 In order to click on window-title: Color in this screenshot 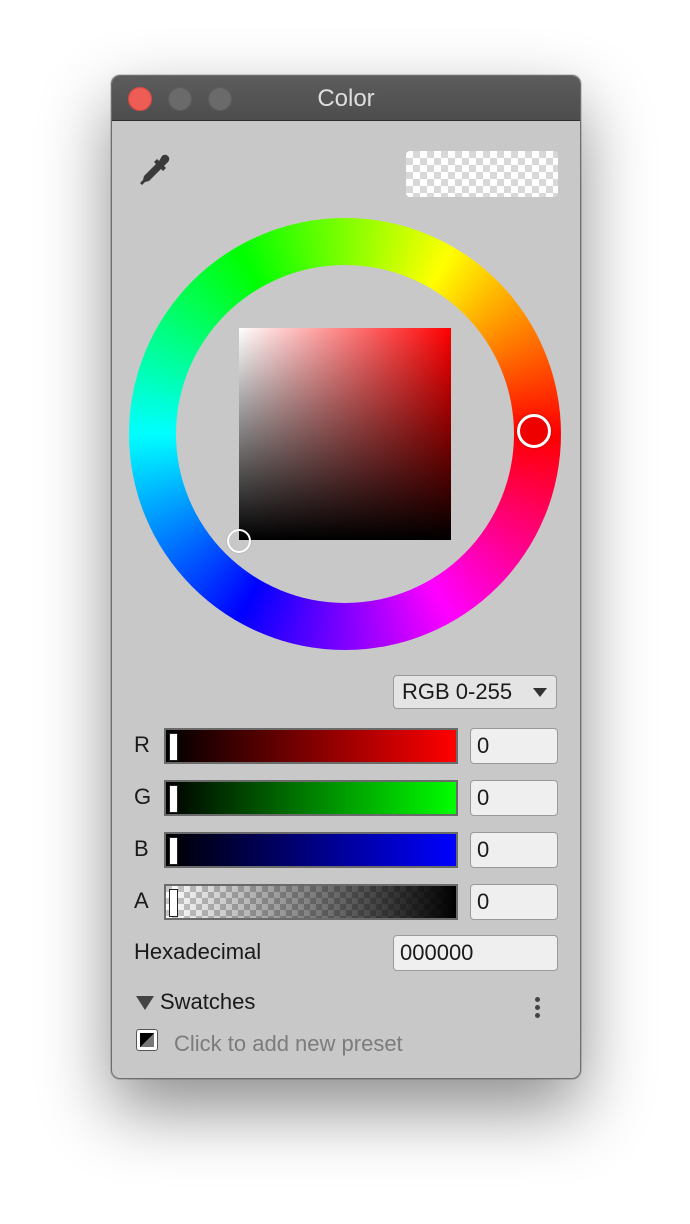, I will do `click(346, 98)`.